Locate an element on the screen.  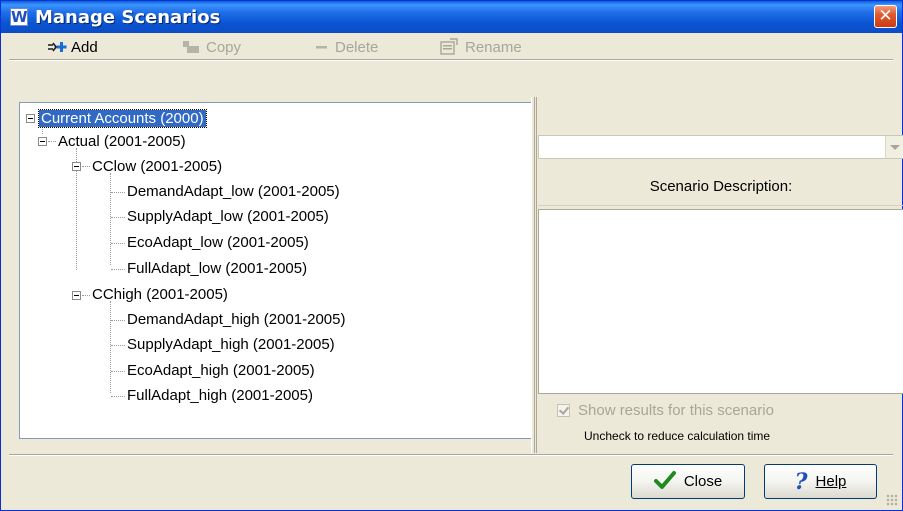
add-label: Add is located at coordinates (84, 47).